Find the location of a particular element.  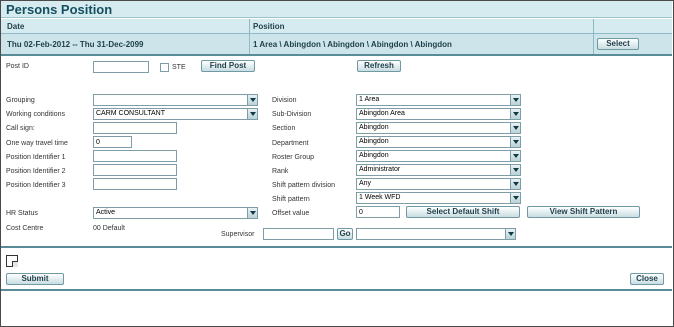

section-label: Section is located at coordinates (284, 128).